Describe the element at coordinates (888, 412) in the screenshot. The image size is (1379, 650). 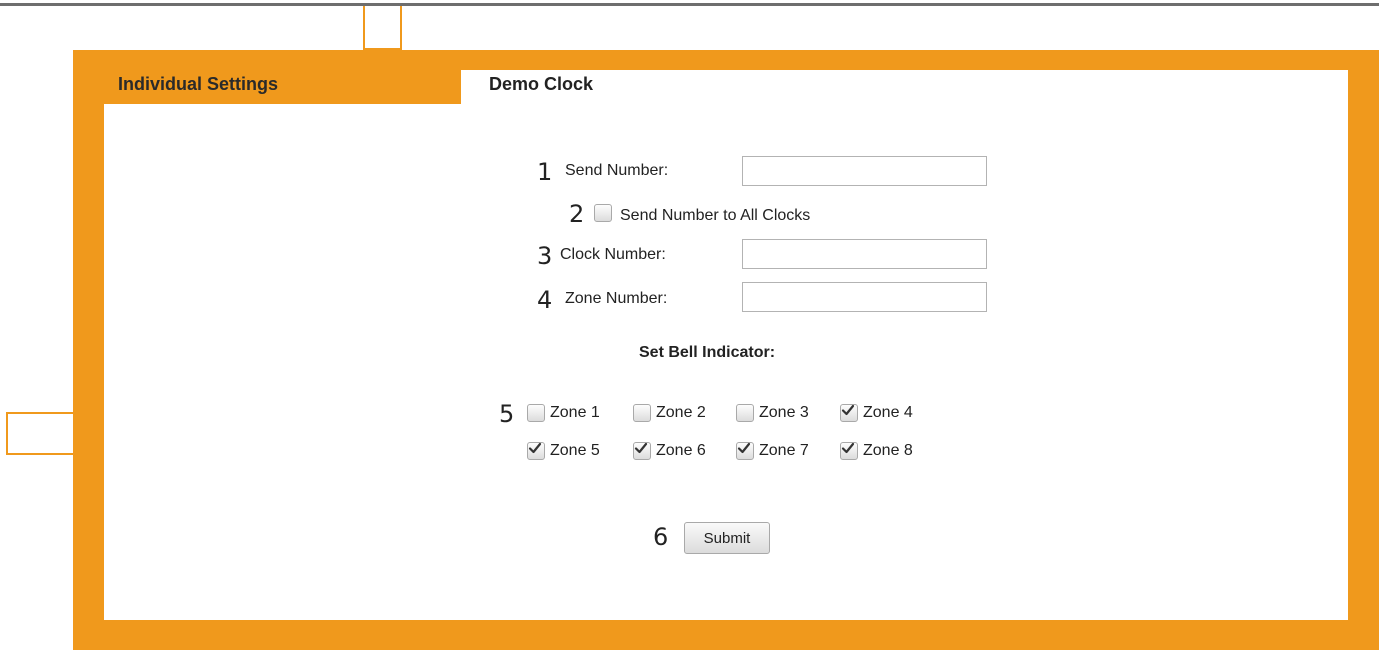
I see `zone-4-label: Zone 4` at that location.